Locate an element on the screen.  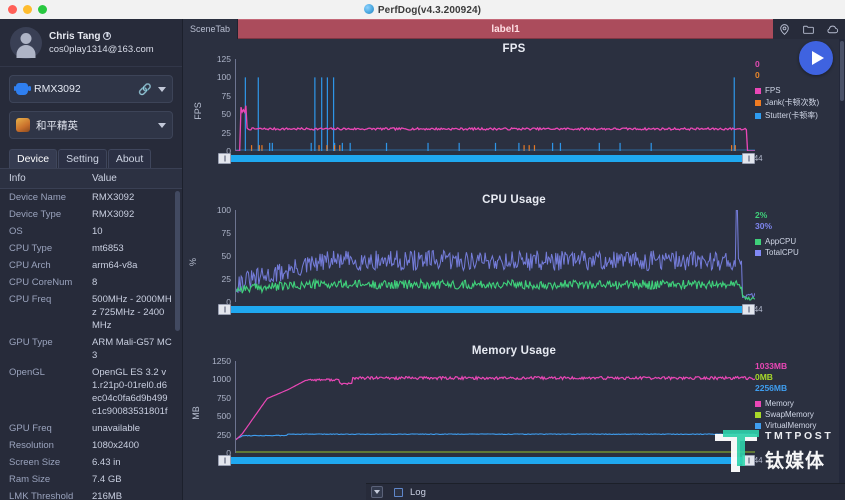
value-cell: 8 is located at coordinates (95, 282).